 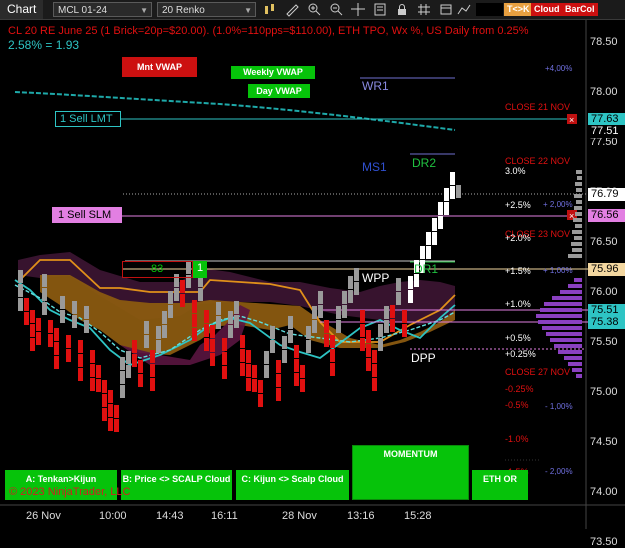 What do you see at coordinates (518, 271) in the screenshot?
I see `pct-label: +1.5%` at bounding box center [518, 271].